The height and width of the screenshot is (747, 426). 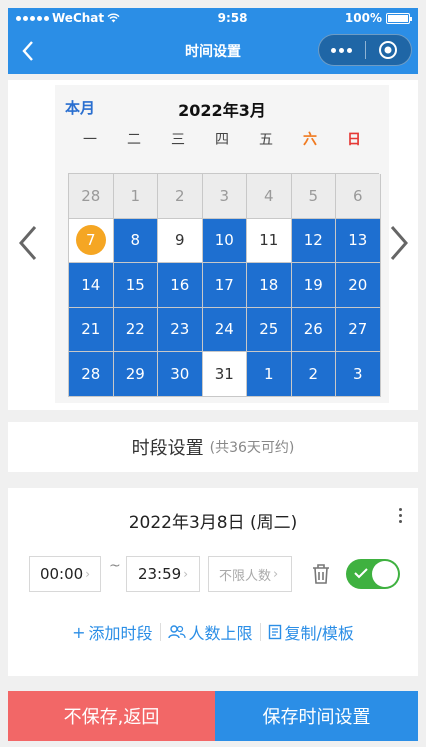 I want to click on next-month-button, so click(x=399, y=243).